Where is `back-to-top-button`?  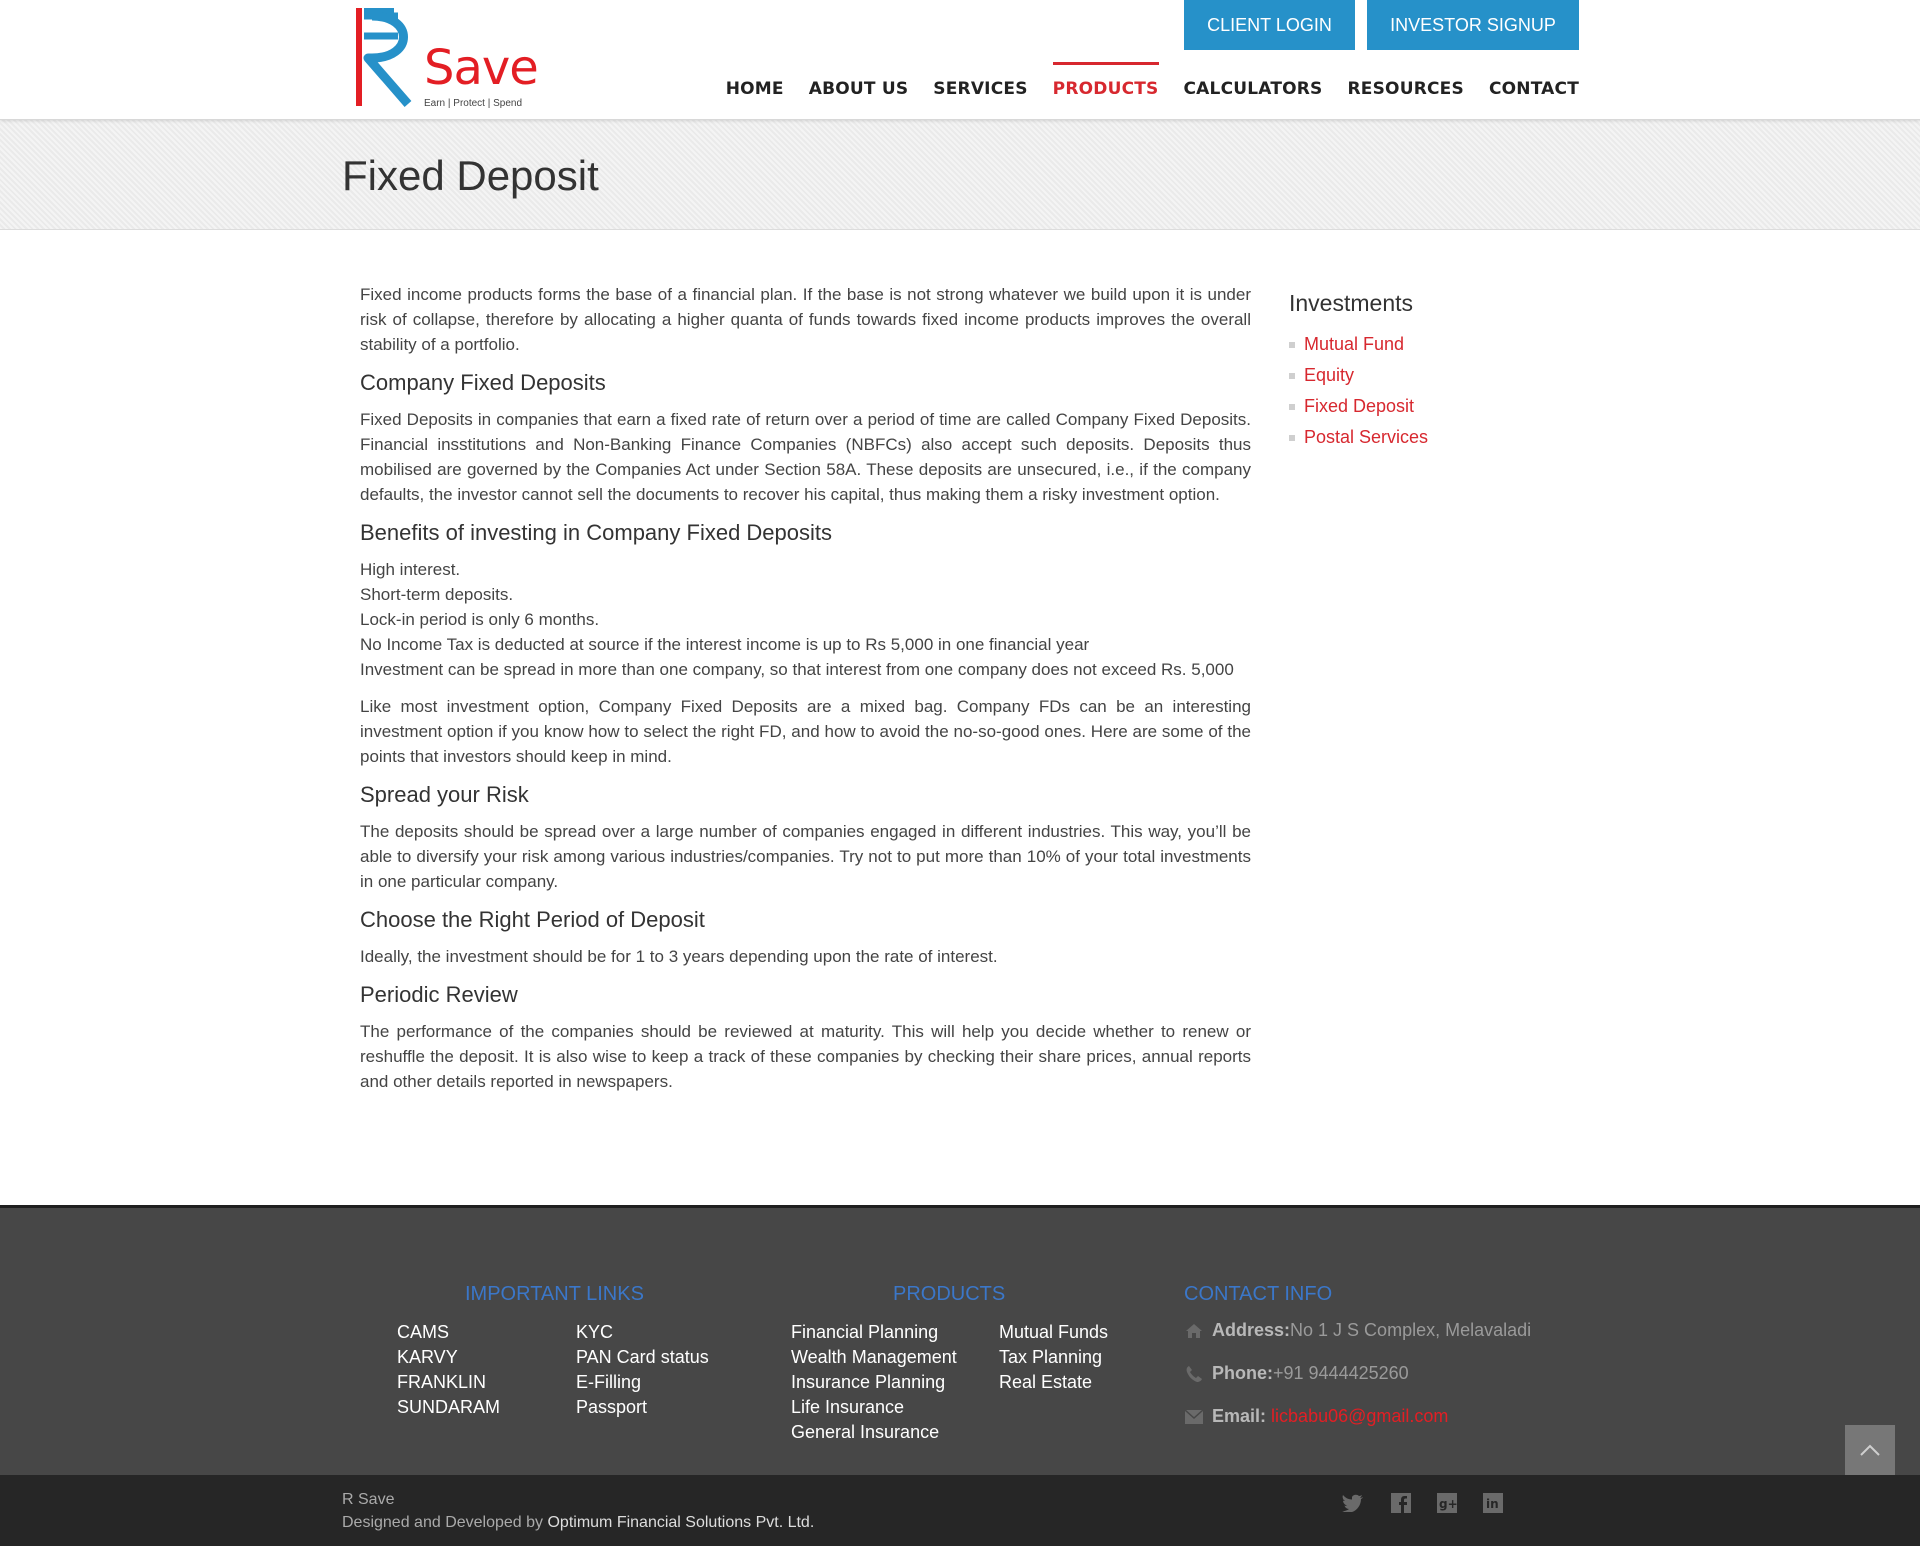 back-to-top-button is located at coordinates (1870, 1450).